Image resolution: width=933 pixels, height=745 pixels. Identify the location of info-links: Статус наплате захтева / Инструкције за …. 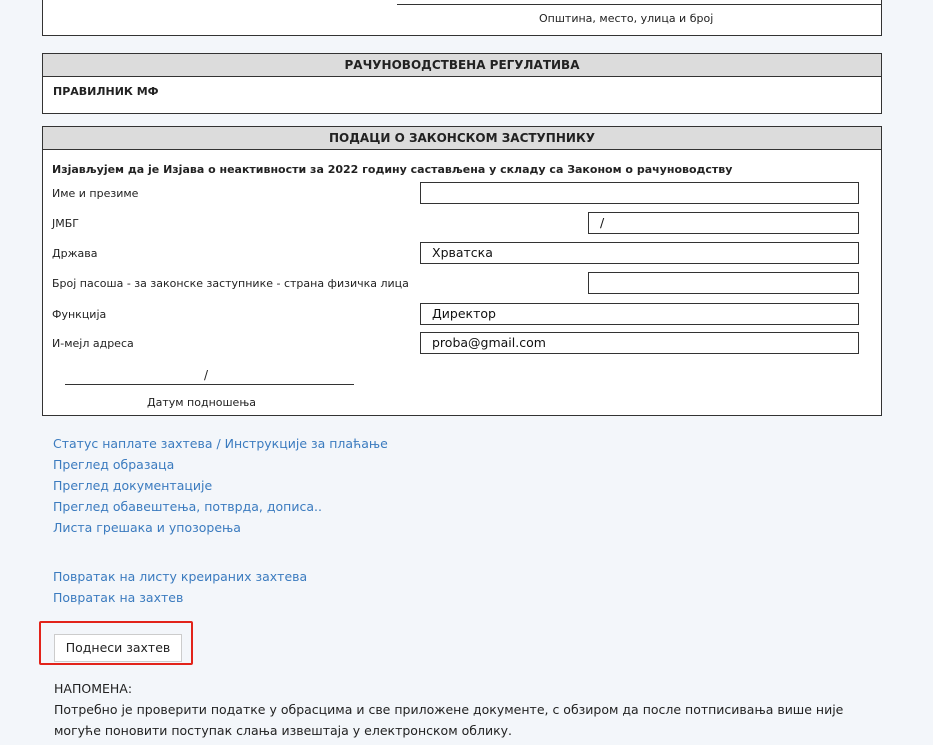
(220, 485).